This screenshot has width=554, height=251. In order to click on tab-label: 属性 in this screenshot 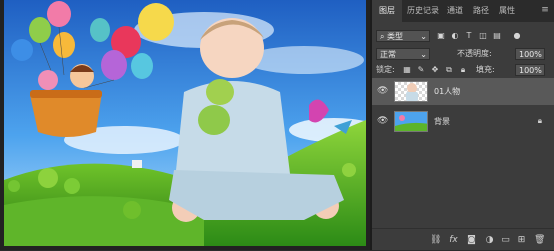, I will do `click(507, 10)`.